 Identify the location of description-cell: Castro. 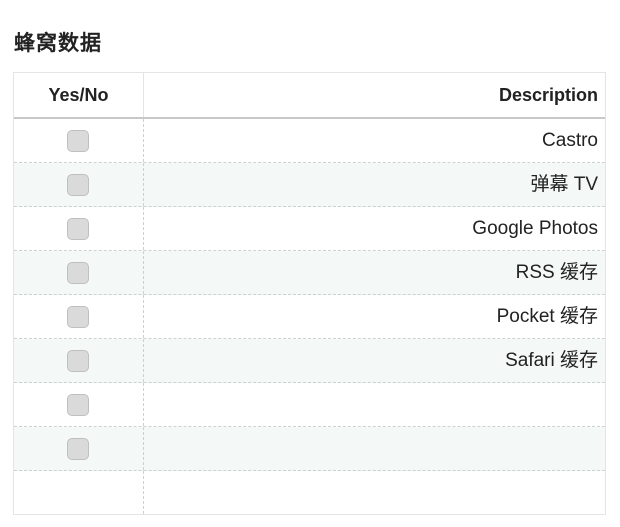
(570, 140).